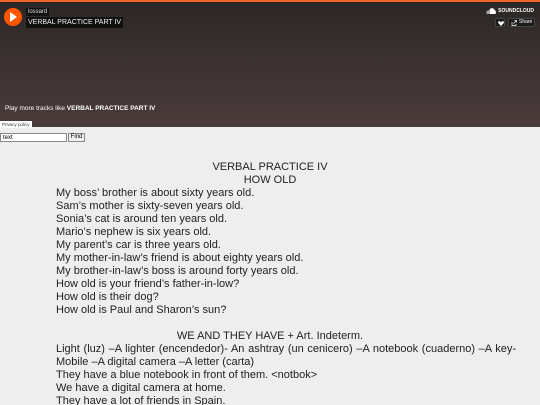 Image resolution: width=540 pixels, height=405 pixels. I want to click on share-icon, so click(514, 23).